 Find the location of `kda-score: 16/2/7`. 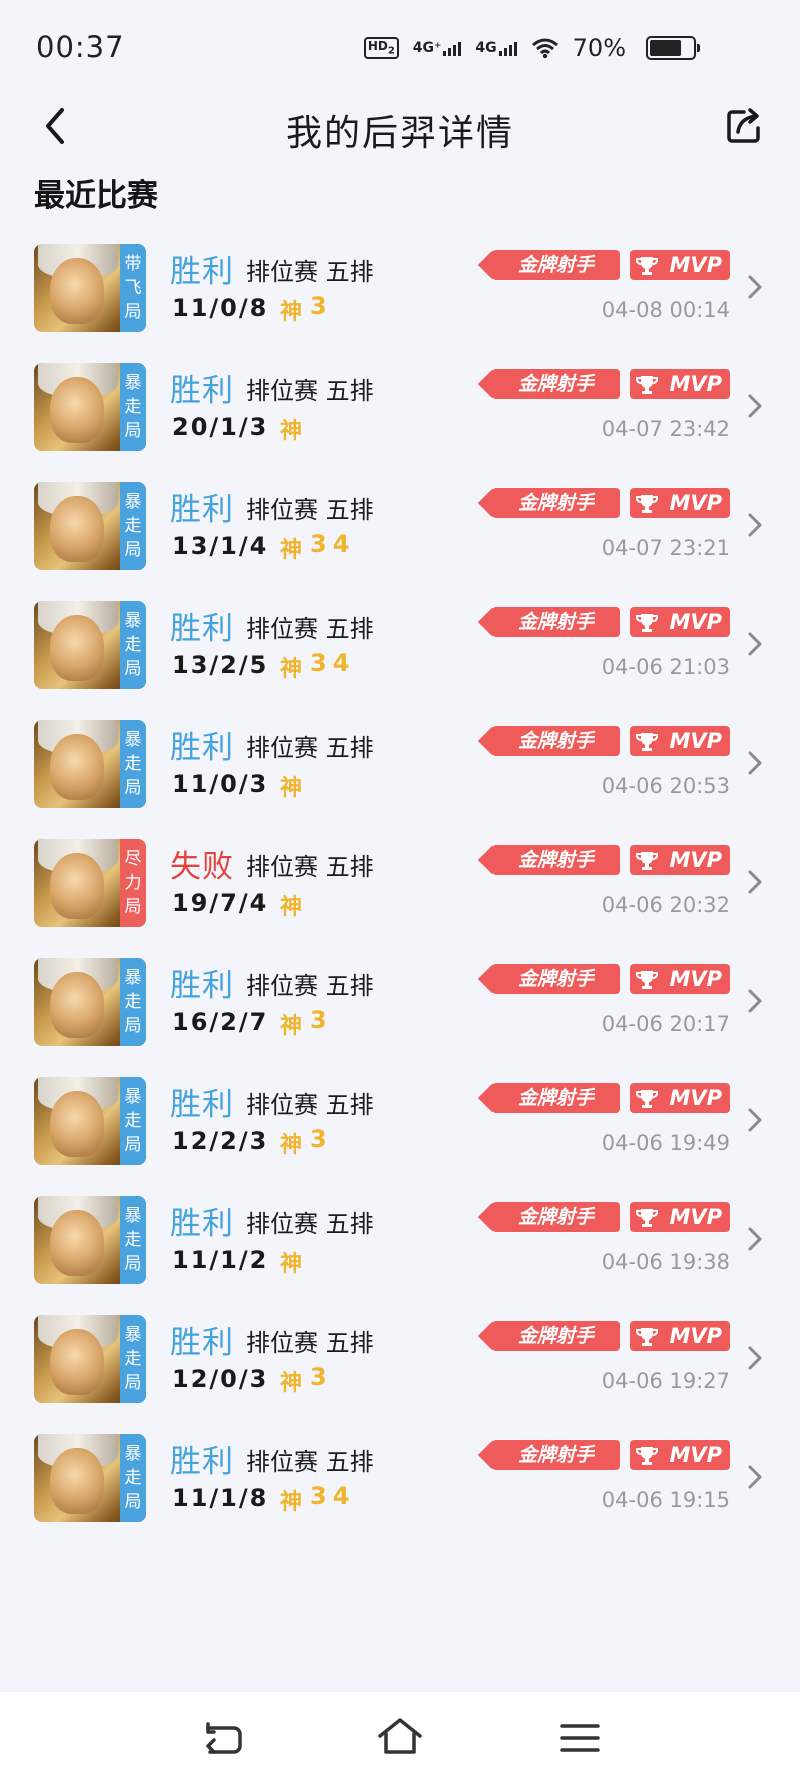

kda-score: 16/2/7 is located at coordinates (220, 1022).